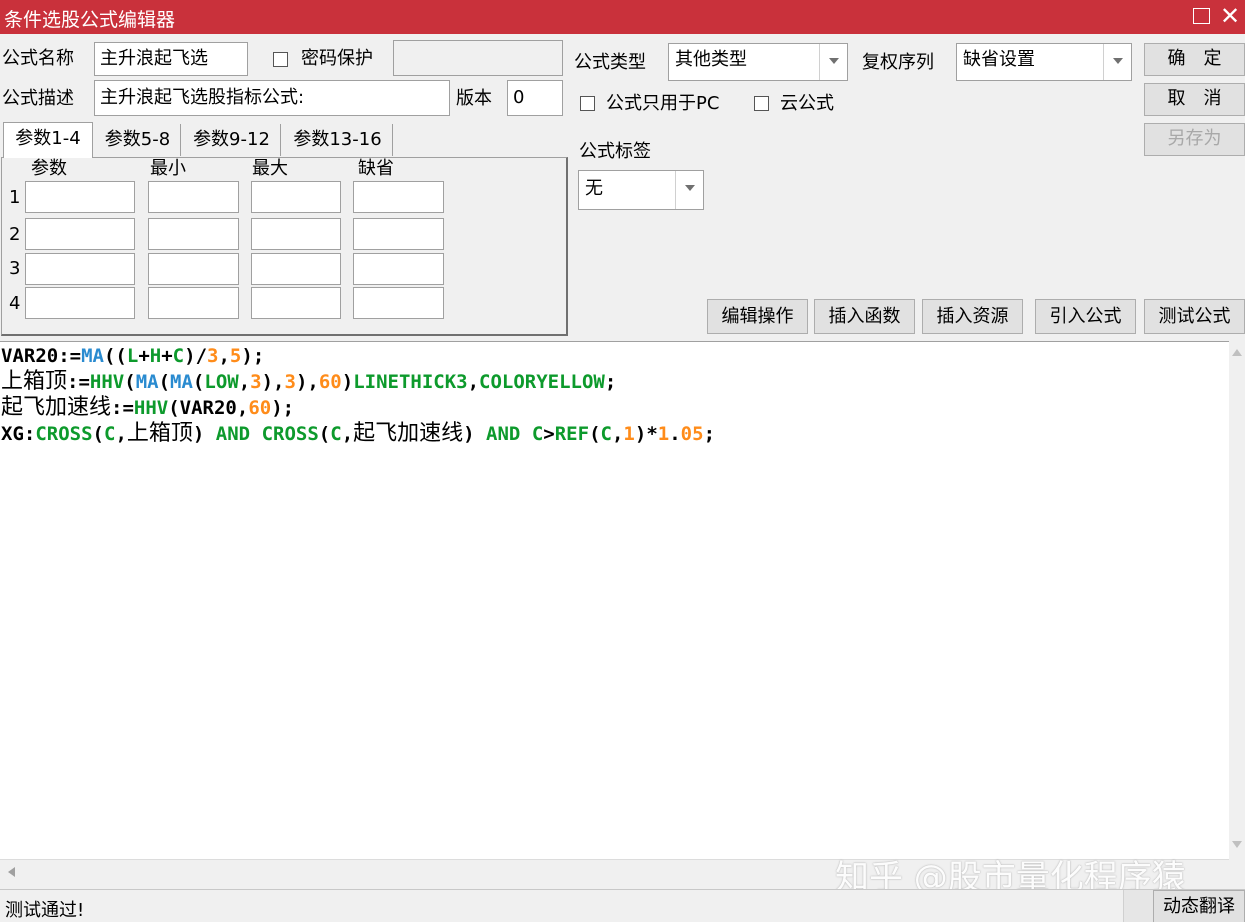  Describe the element at coordinates (610, 62) in the screenshot. I see `formula-type-label: 公式类型` at that location.